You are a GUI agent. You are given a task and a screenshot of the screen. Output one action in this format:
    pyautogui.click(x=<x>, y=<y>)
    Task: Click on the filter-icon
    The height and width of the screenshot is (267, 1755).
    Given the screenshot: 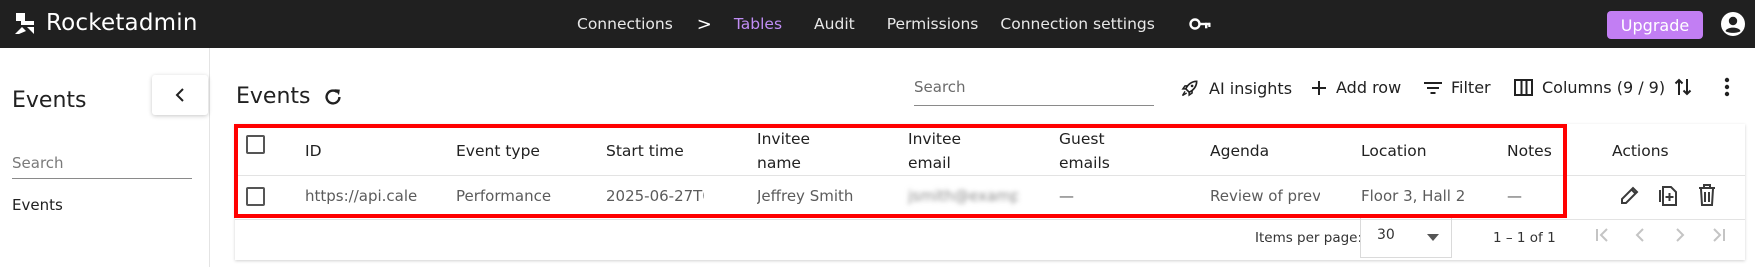 What is the action you would take?
    pyautogui.click(x=1433, y=87)
    